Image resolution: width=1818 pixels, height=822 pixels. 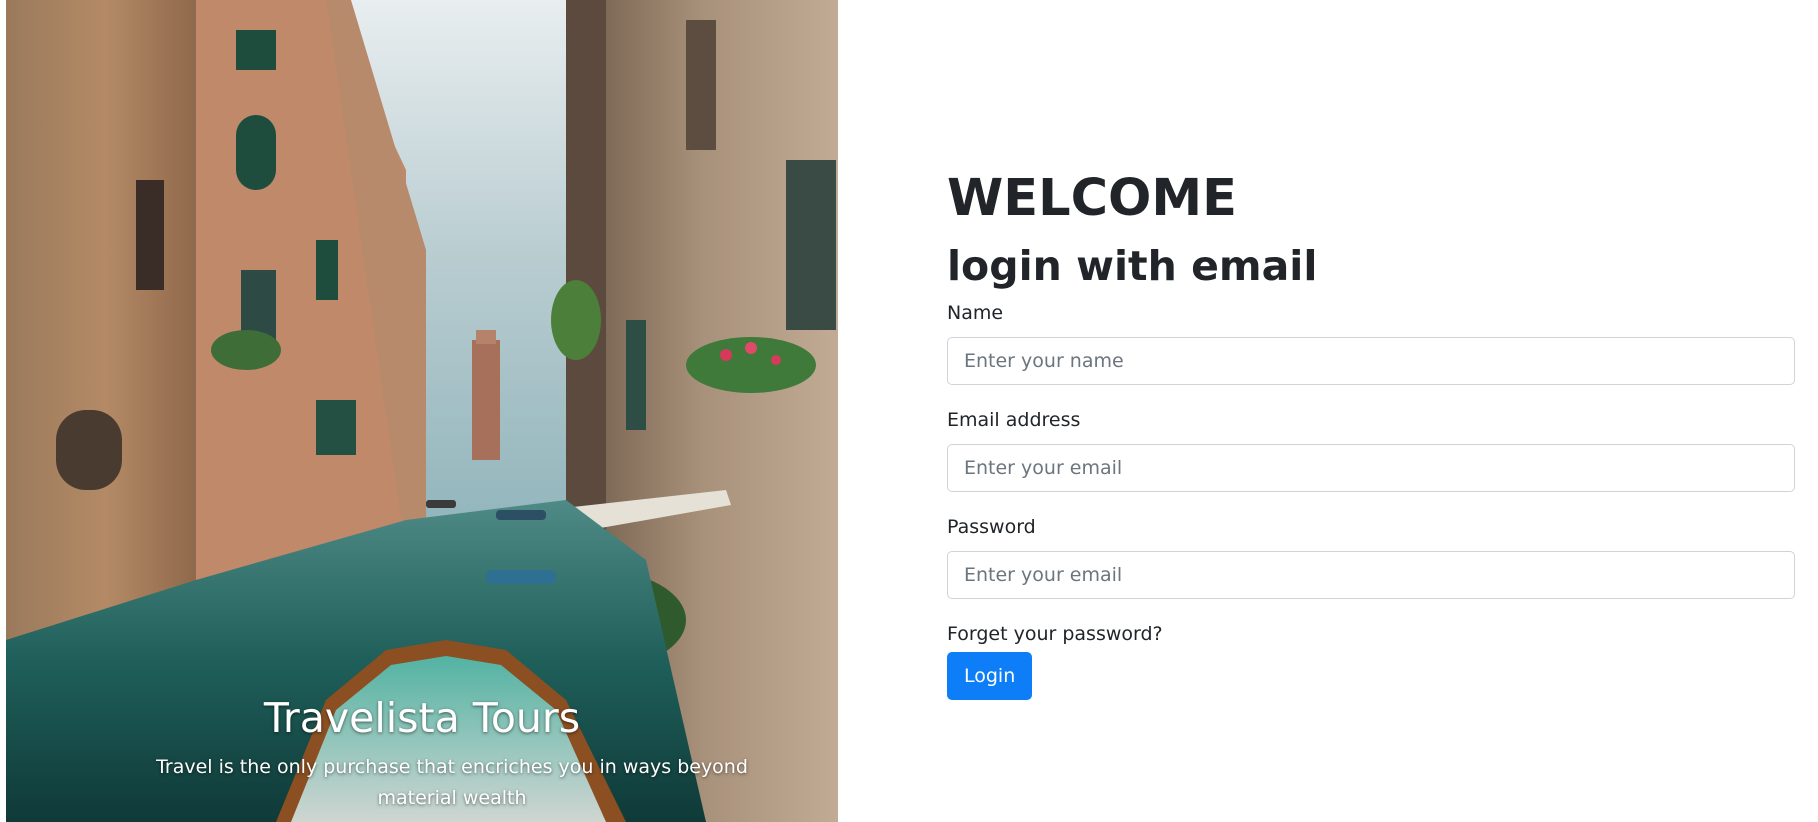 What do you see at coordinates (1371, 575) in the screenshot?
I see `password-input` at bounding box center [1371, 575].